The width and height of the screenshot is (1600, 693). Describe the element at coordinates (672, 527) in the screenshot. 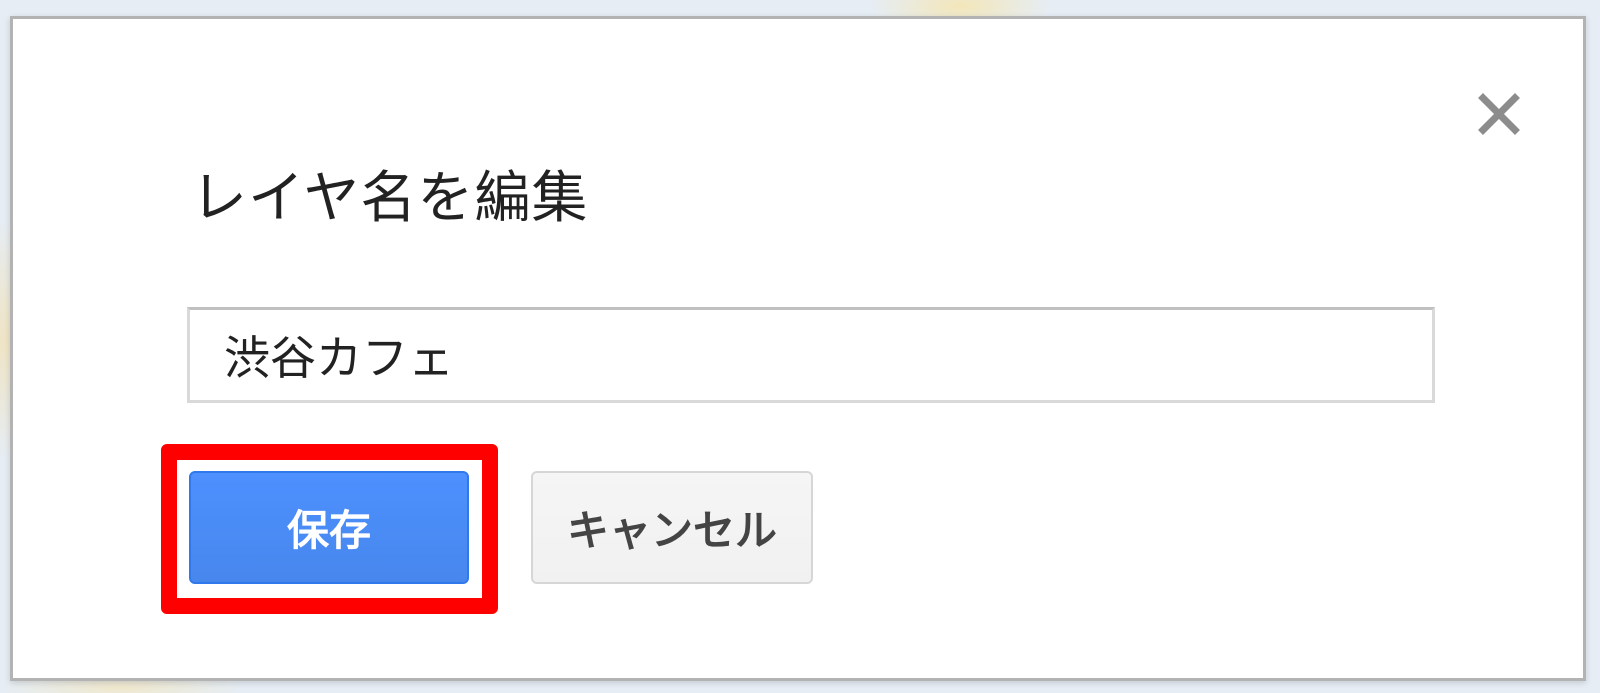

I see `cancel-button: キャンセル` at that location.